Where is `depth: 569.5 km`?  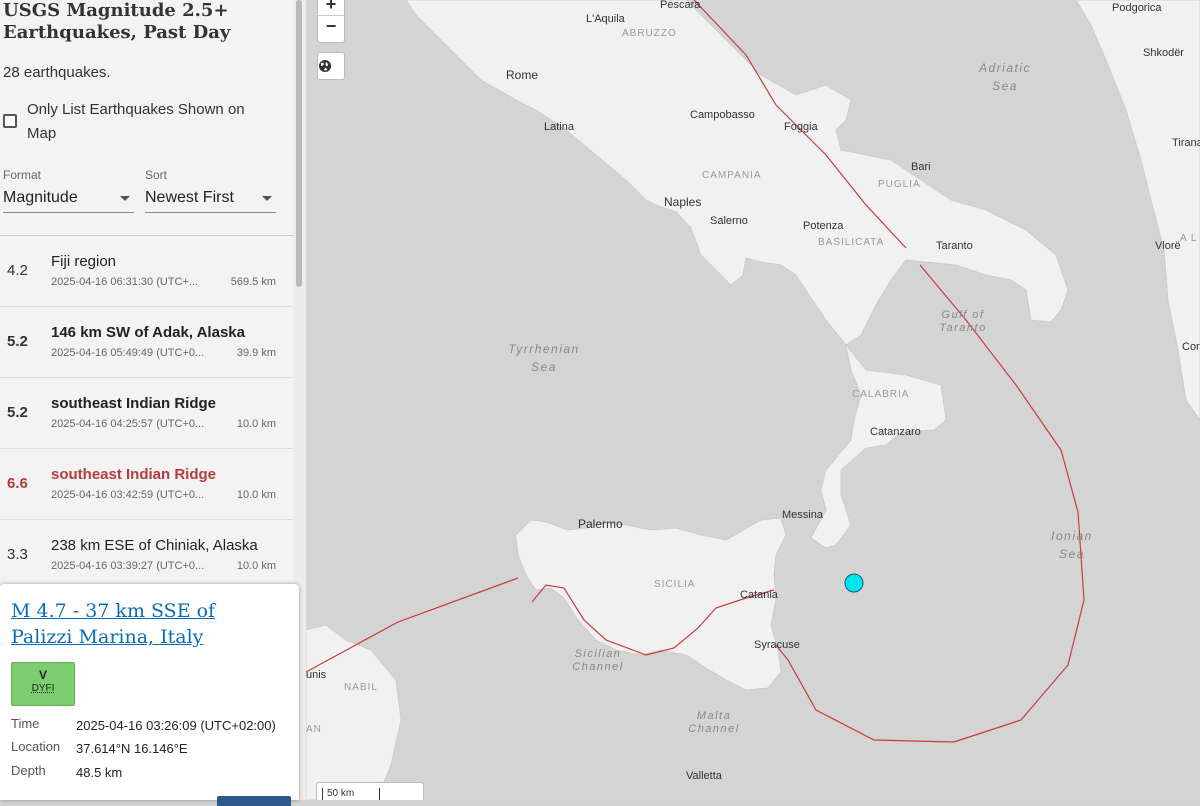 depth: 569.5 km is located at coordinates (253, 282).